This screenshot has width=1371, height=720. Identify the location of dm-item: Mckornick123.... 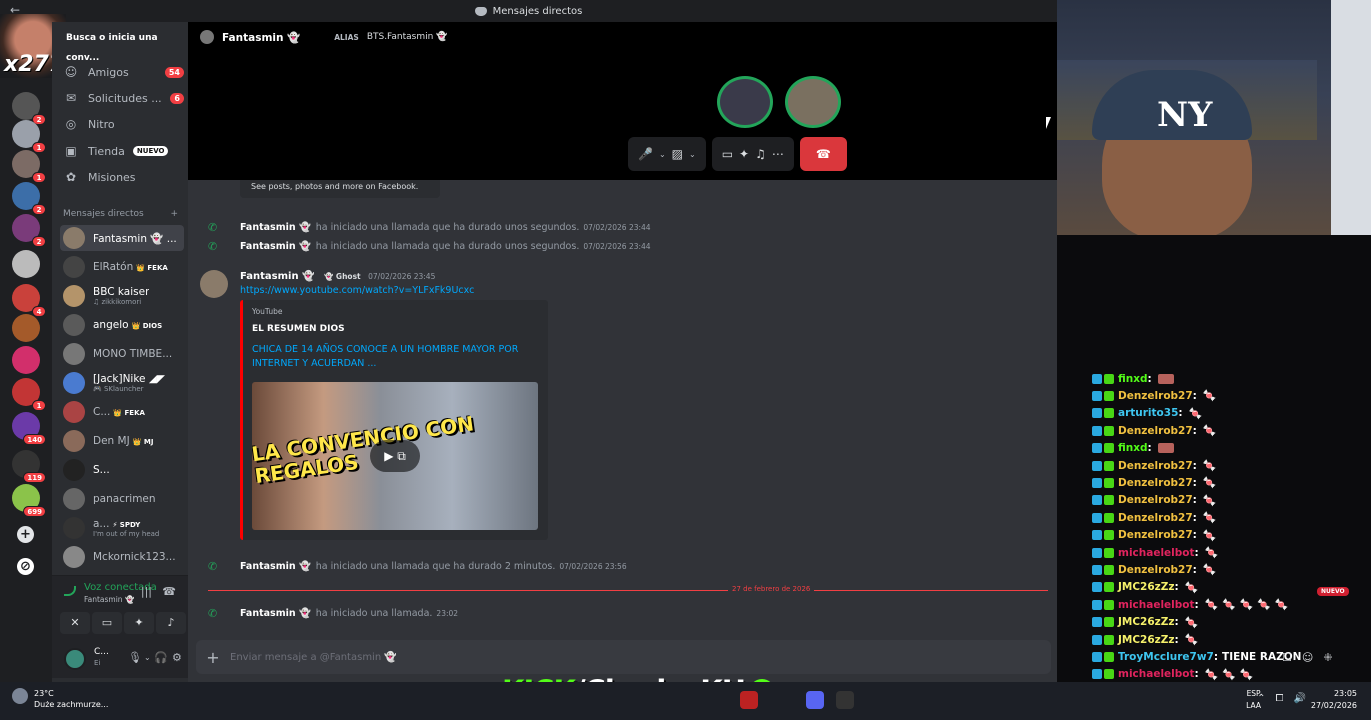
(122, 557).